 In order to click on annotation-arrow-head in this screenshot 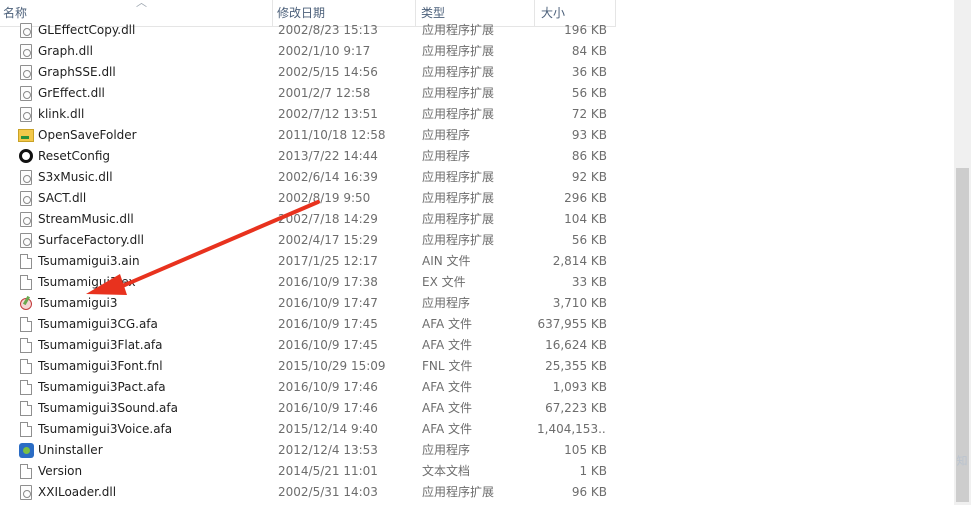, I will do `click(106, 284)`.